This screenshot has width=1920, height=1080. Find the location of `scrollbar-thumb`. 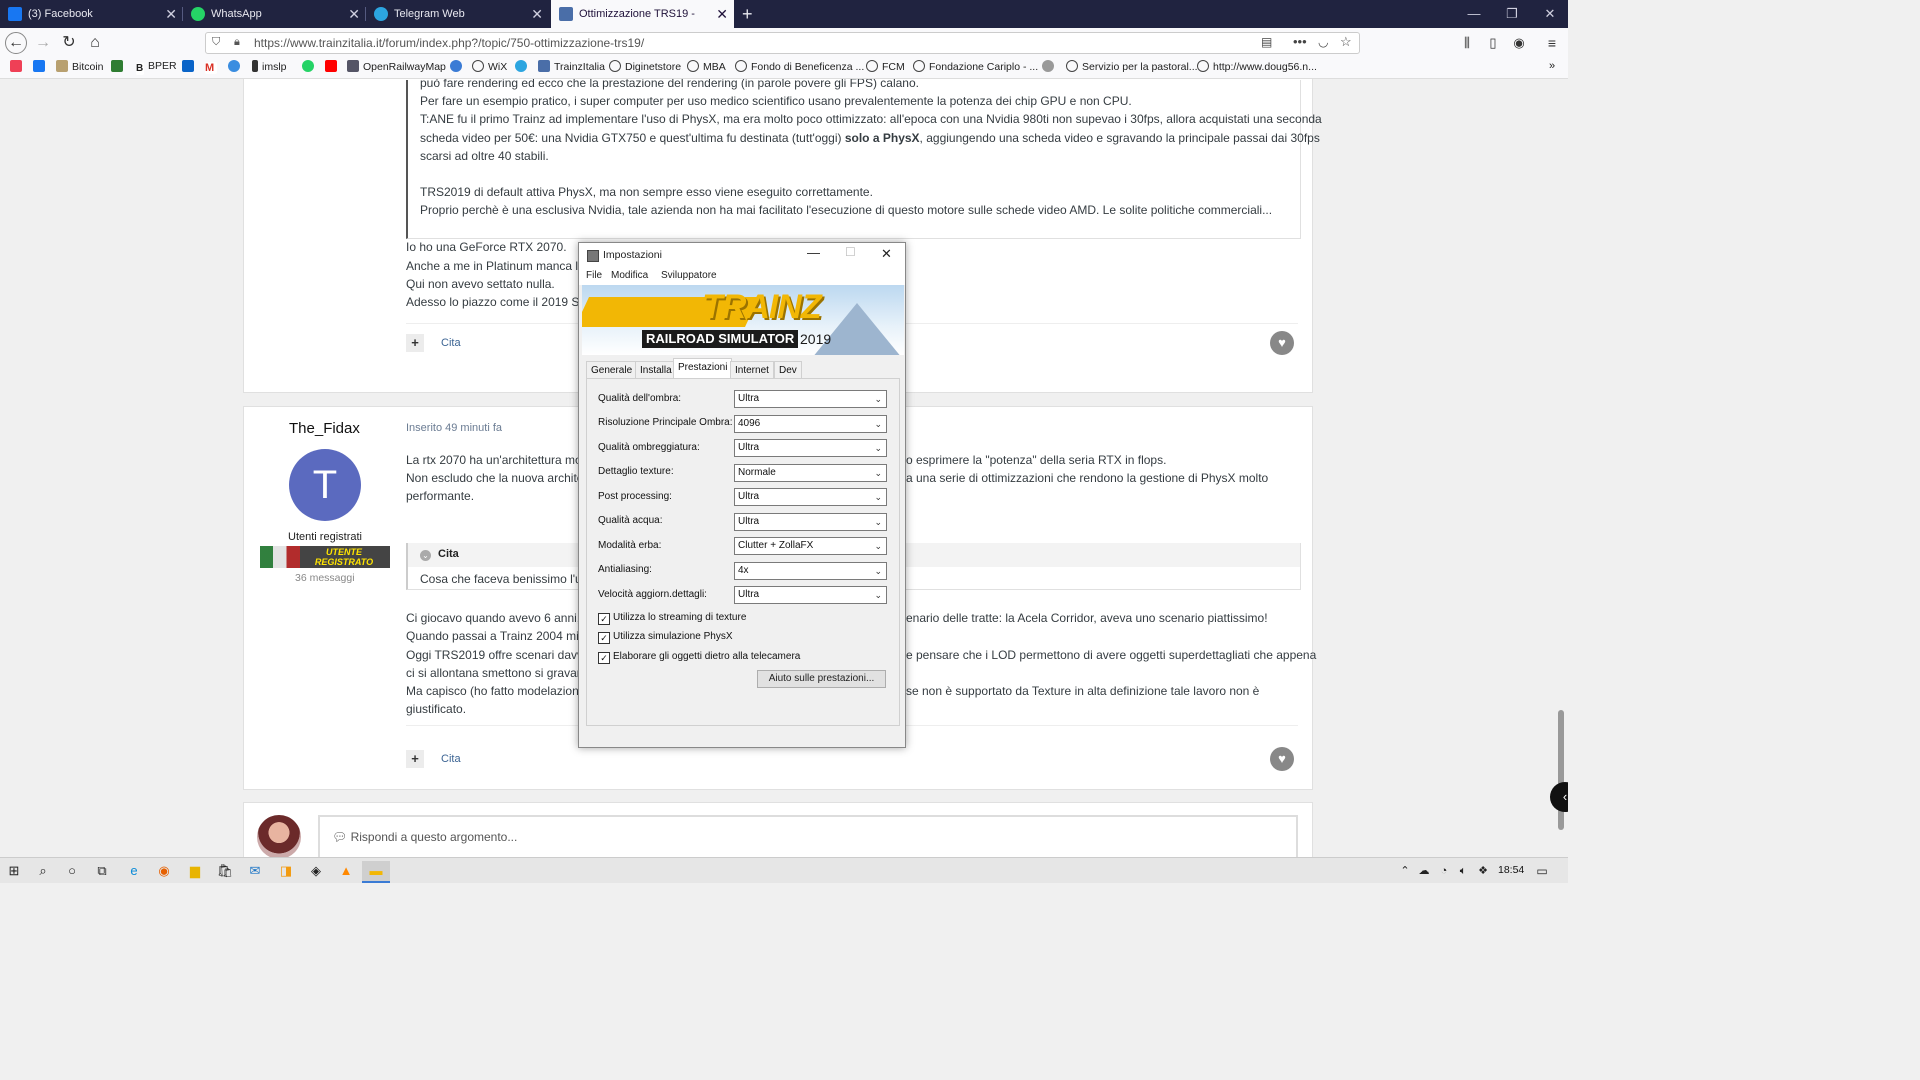

scrollbar-thumb is located at coordinates (1561, 770).